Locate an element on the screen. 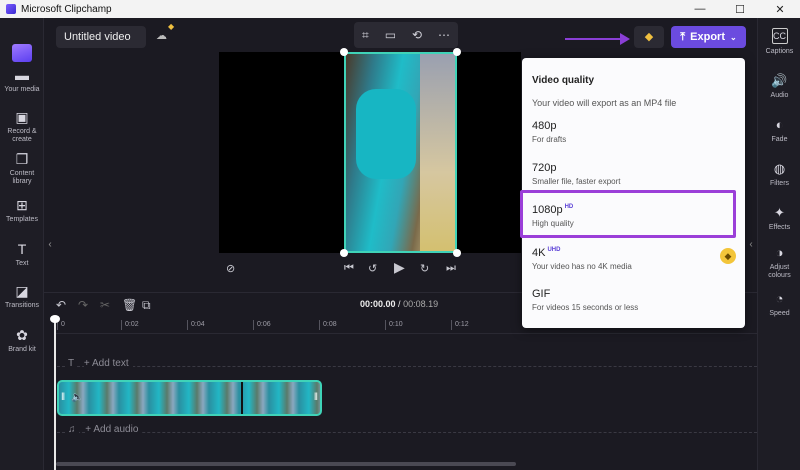 This screenshot has height=470, width=800. panel-label: Fade is located at coordinates (779, 139).